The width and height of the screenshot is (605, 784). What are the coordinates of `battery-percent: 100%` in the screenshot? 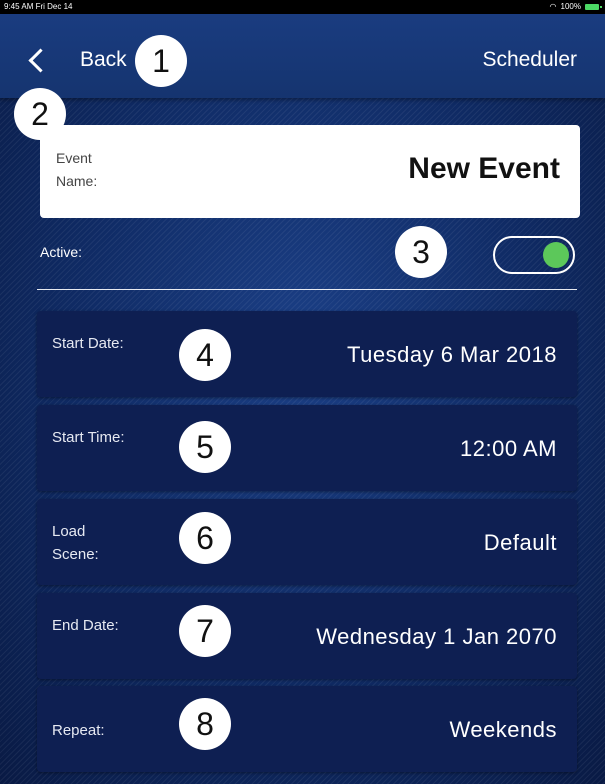 It's located at (570, 6).